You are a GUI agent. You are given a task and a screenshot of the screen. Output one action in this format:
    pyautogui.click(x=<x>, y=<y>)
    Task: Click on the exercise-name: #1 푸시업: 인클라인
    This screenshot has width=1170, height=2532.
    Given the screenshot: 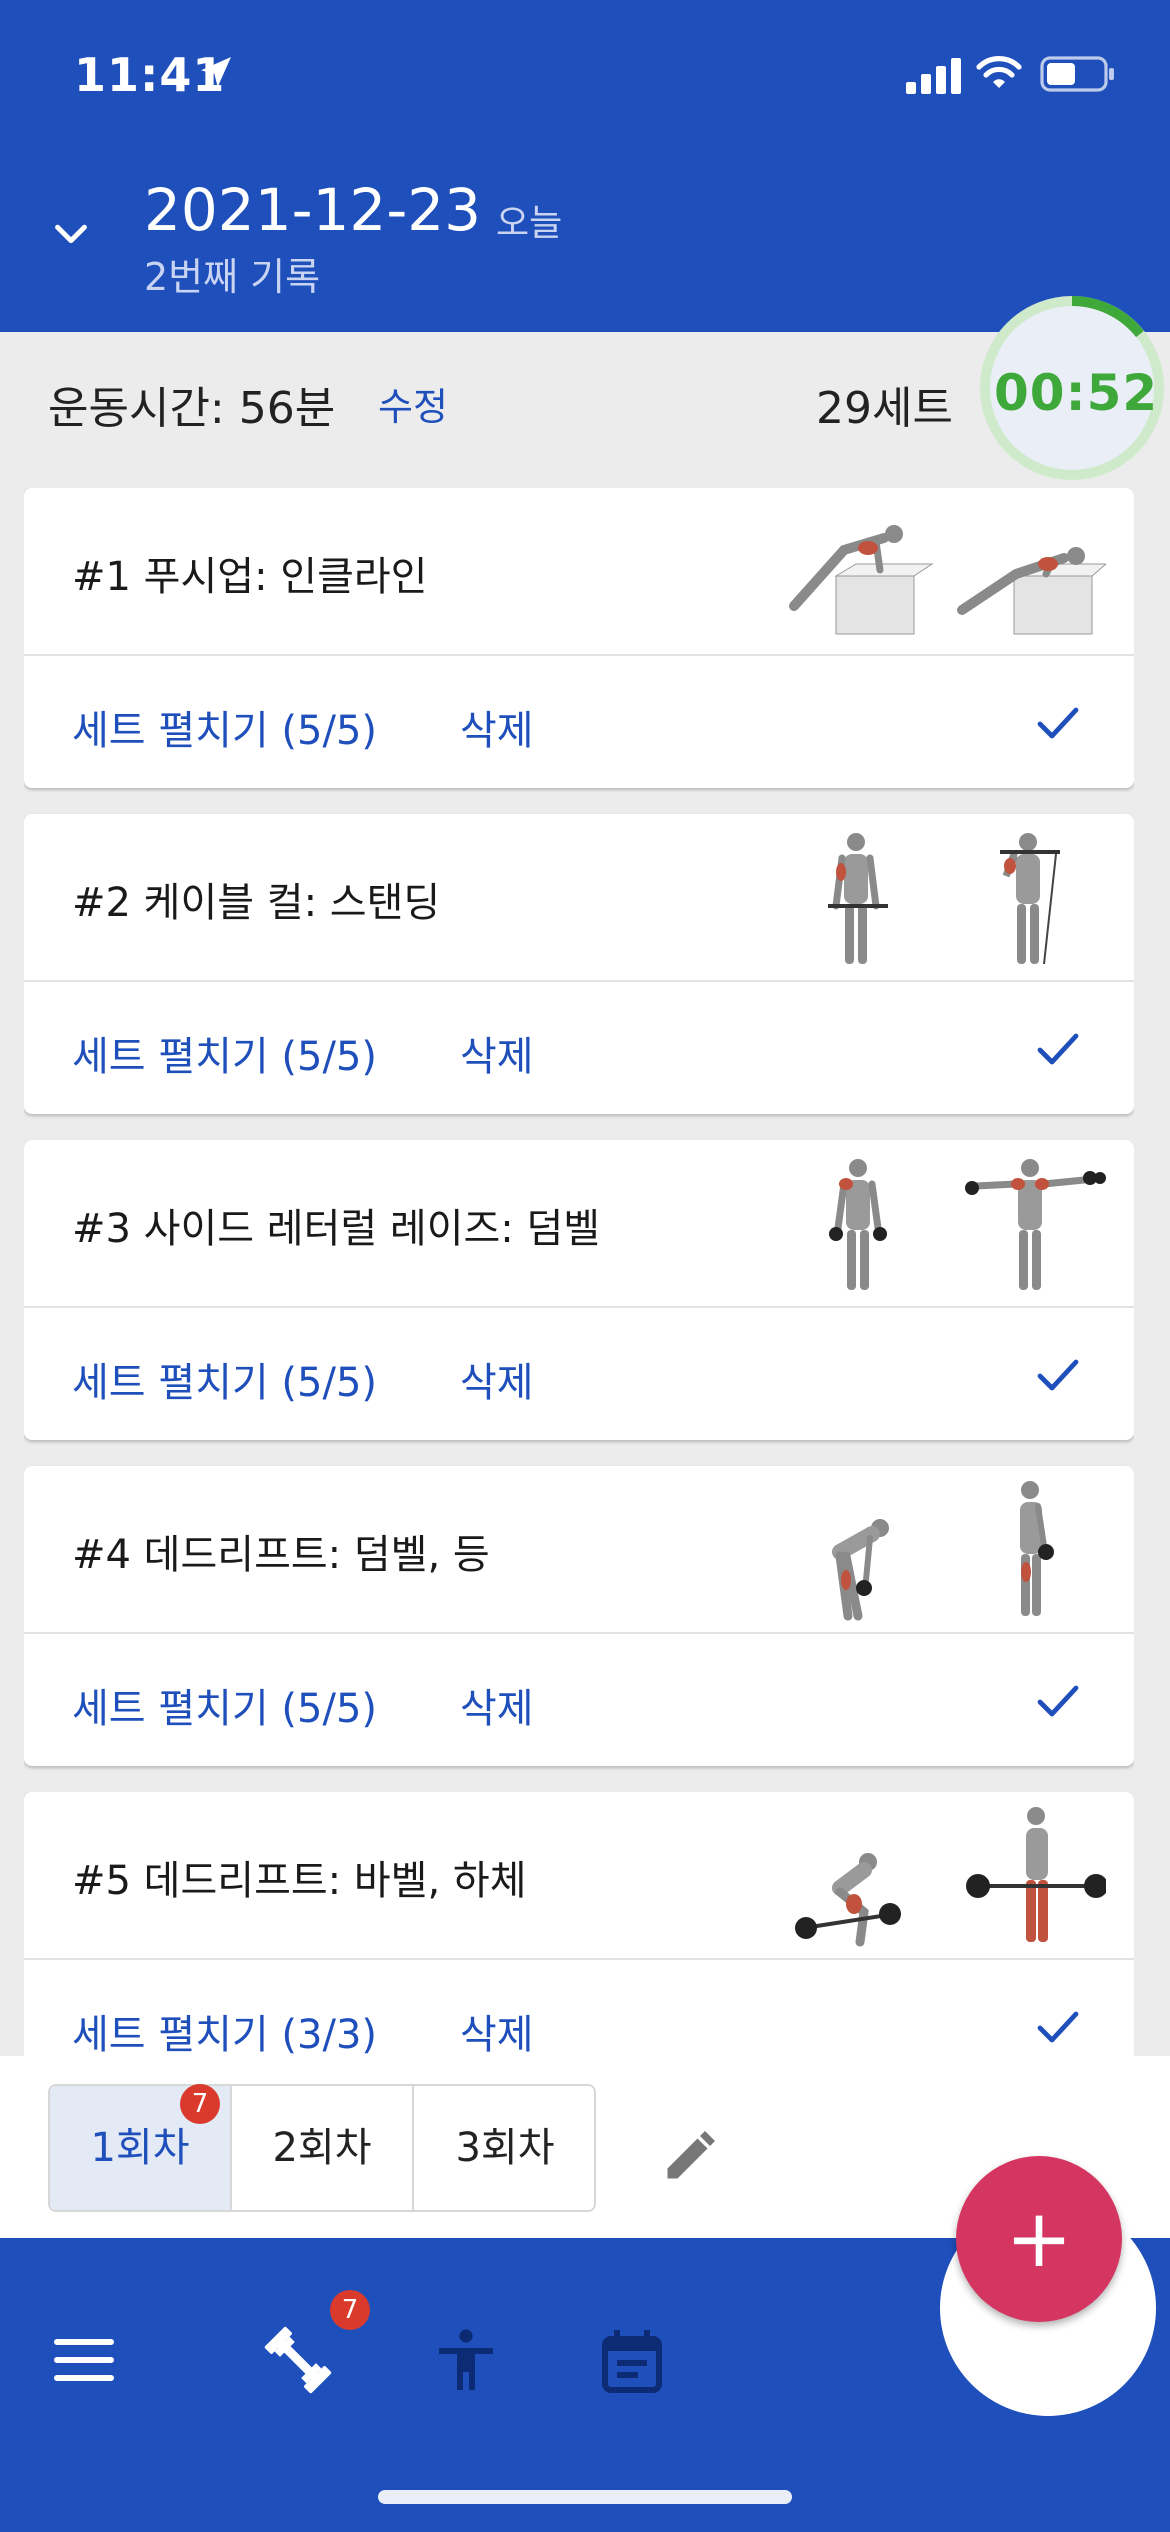 What is the action you would take?
    pyautogui.click(x=250, y=577)
    